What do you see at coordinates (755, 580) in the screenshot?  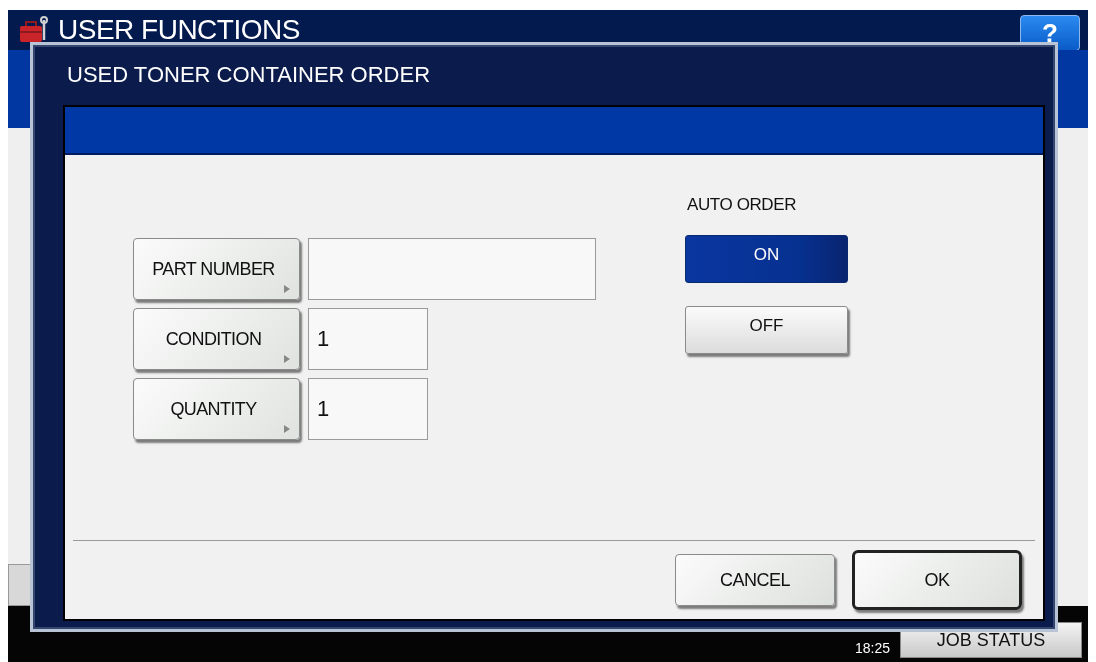 I see `dialog-button: CANCEL` at bounding box center [755, 580].